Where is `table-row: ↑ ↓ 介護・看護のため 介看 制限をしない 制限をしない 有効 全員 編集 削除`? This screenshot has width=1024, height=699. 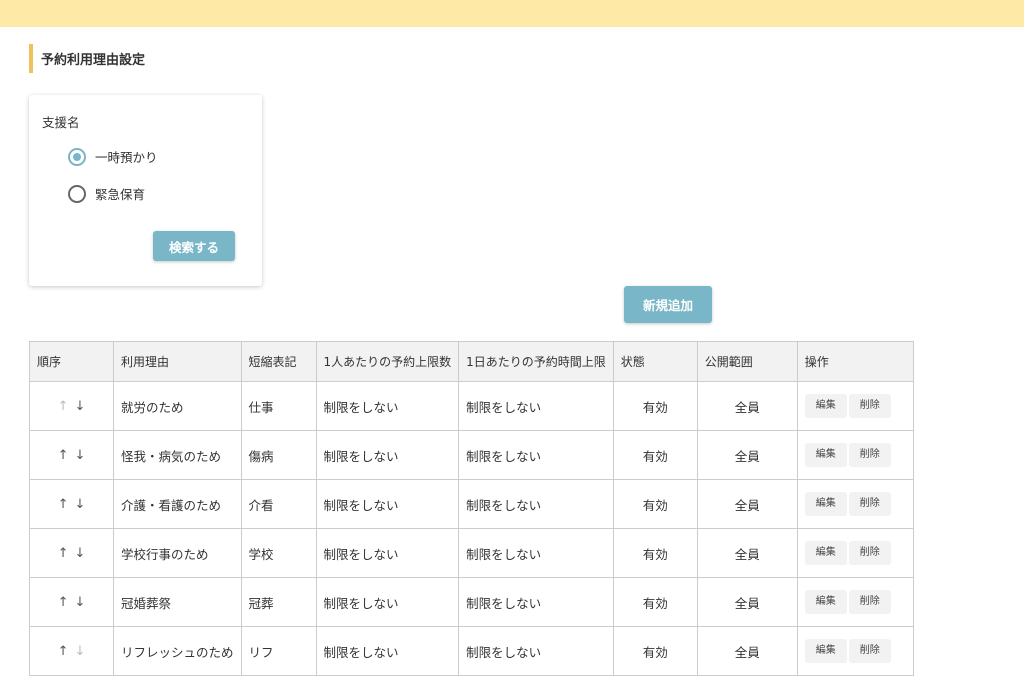
table-row: ↑ ↓ 介護・看護のため 介看 制限をしない 制限をしない 有効 全員 編集 削除 is located at coordinates (471, 504).